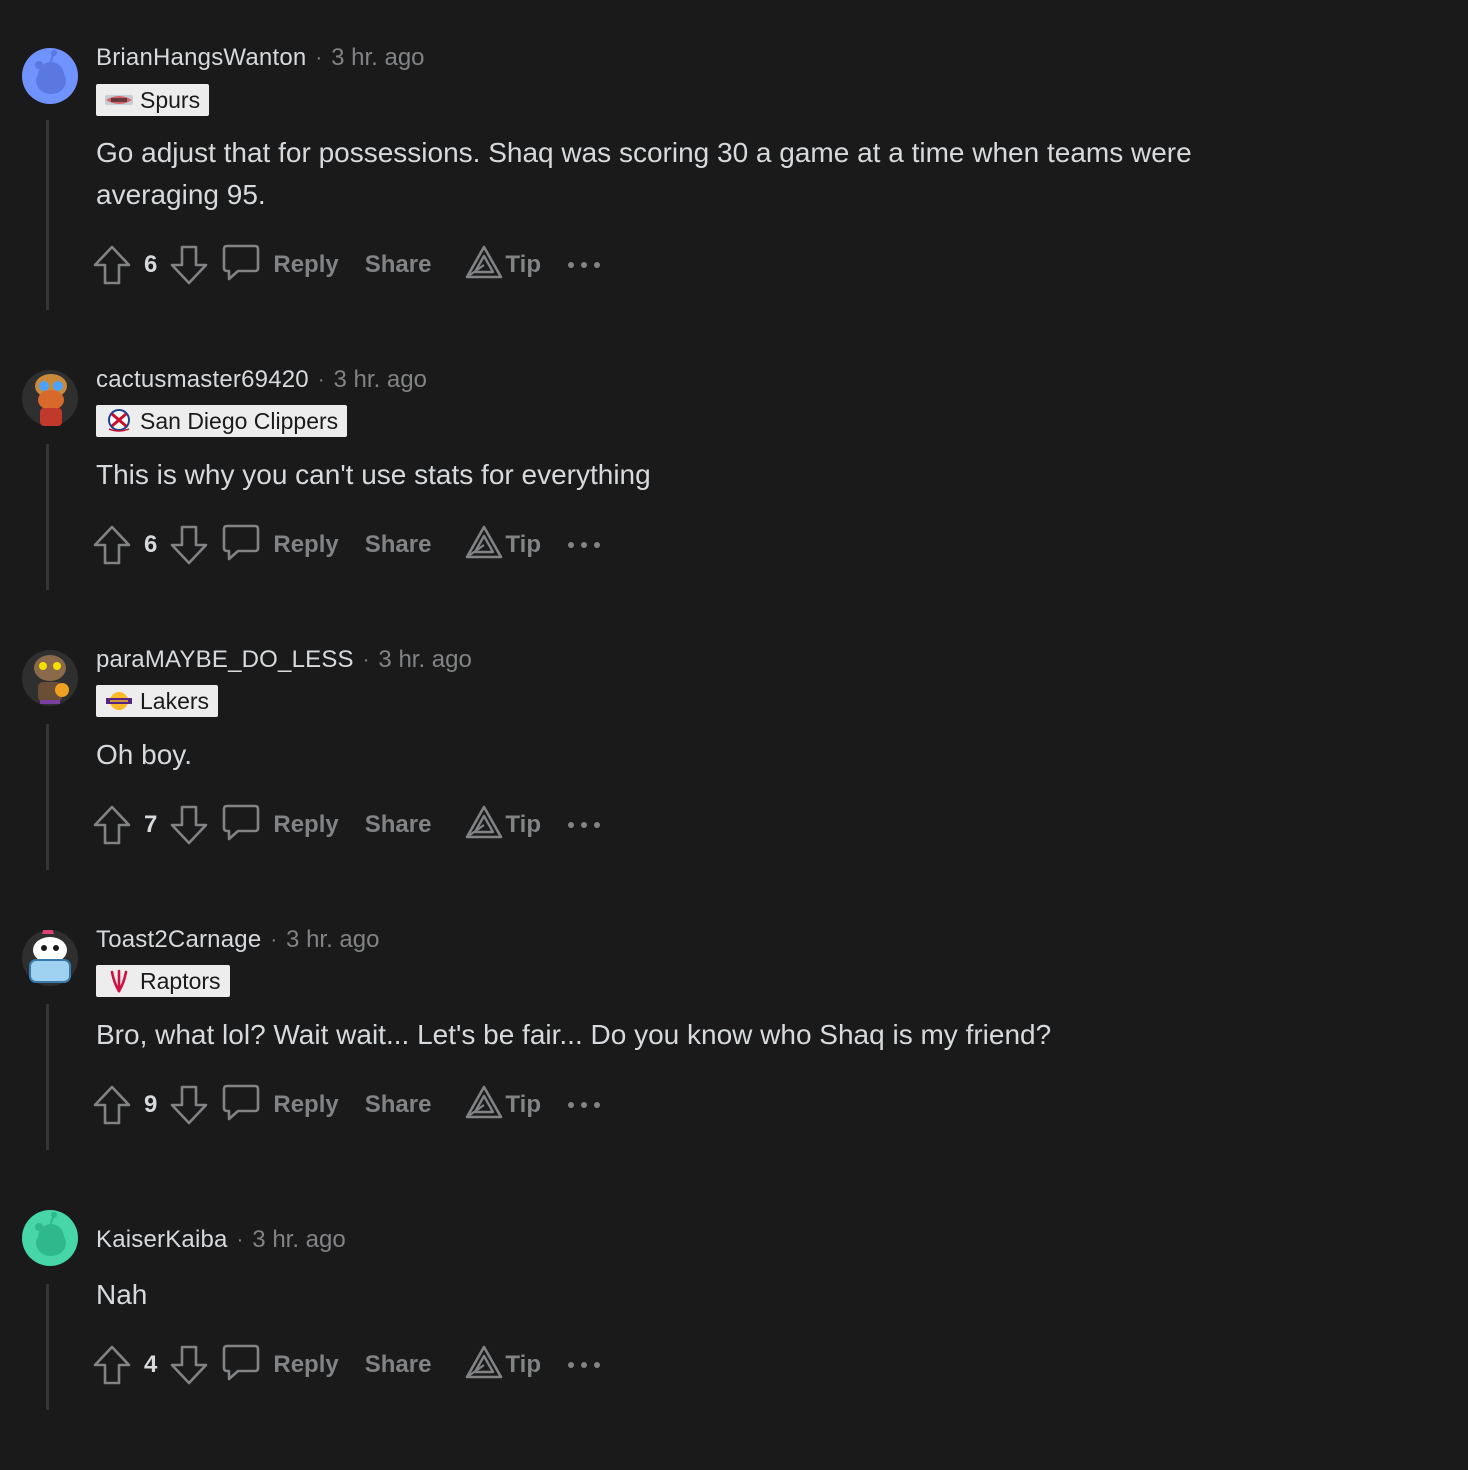 This screenshot has width=1468, height=1470. What do you see at coordinates (119, 100) in the screenshot?
I see `spurs-logo-icon` at bounding box center [119, 100].